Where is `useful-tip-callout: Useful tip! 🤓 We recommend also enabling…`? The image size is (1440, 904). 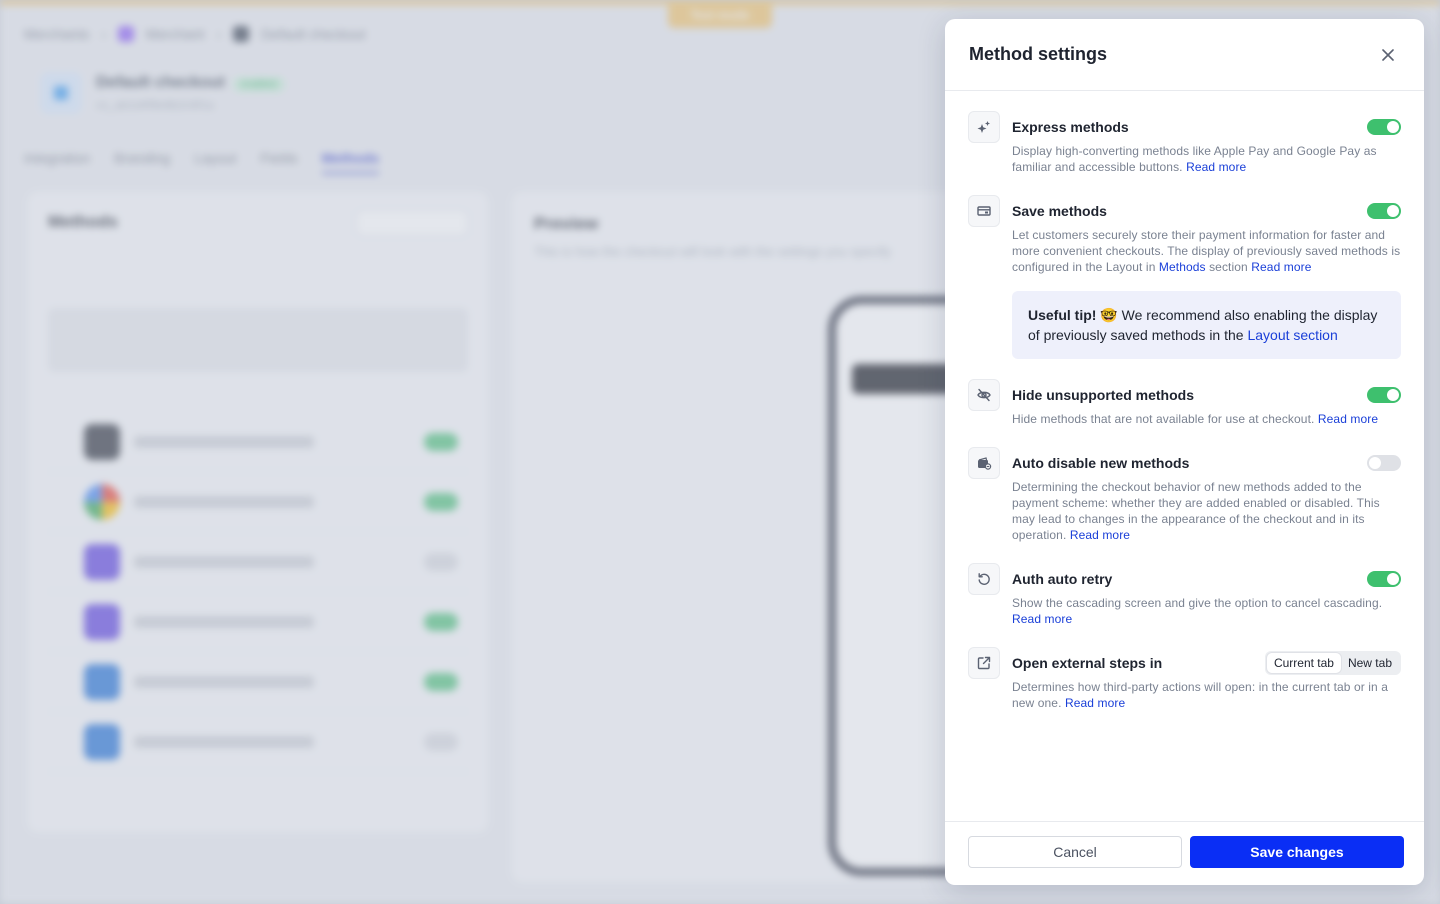
useful-tip-callout: Useful tip! 🤓 We recommend also enabling… is located at coordinates (1206, 325).